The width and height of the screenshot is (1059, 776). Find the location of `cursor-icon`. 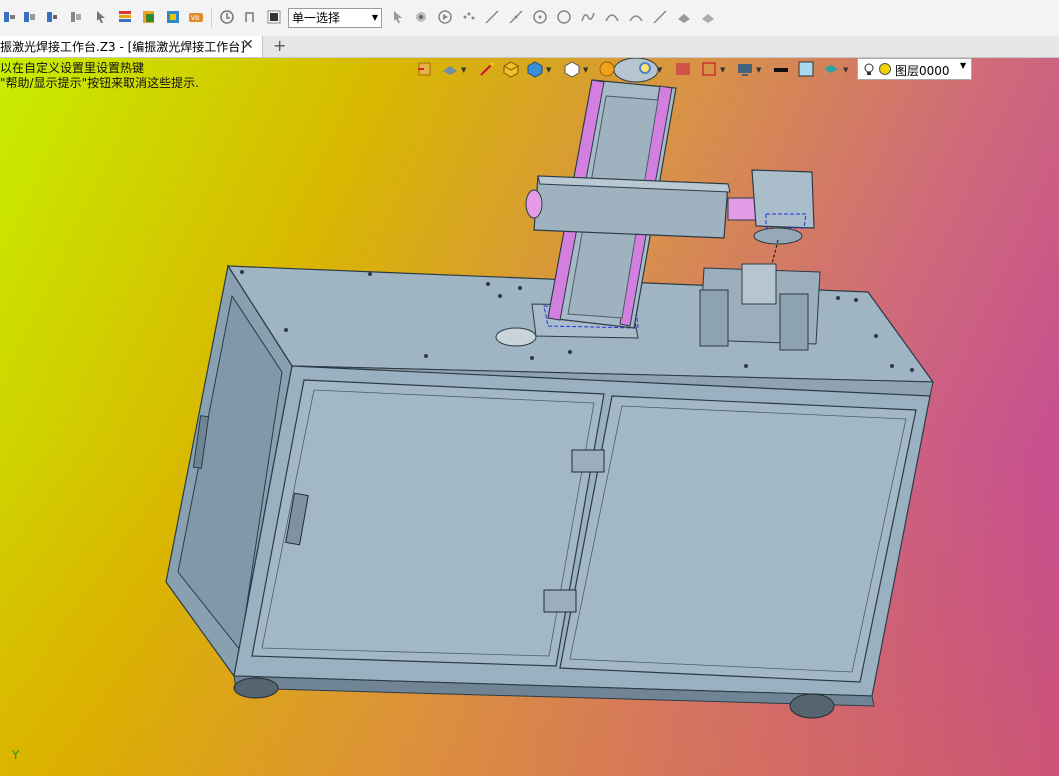

cursor-icon is located at coordinates (101, 17).